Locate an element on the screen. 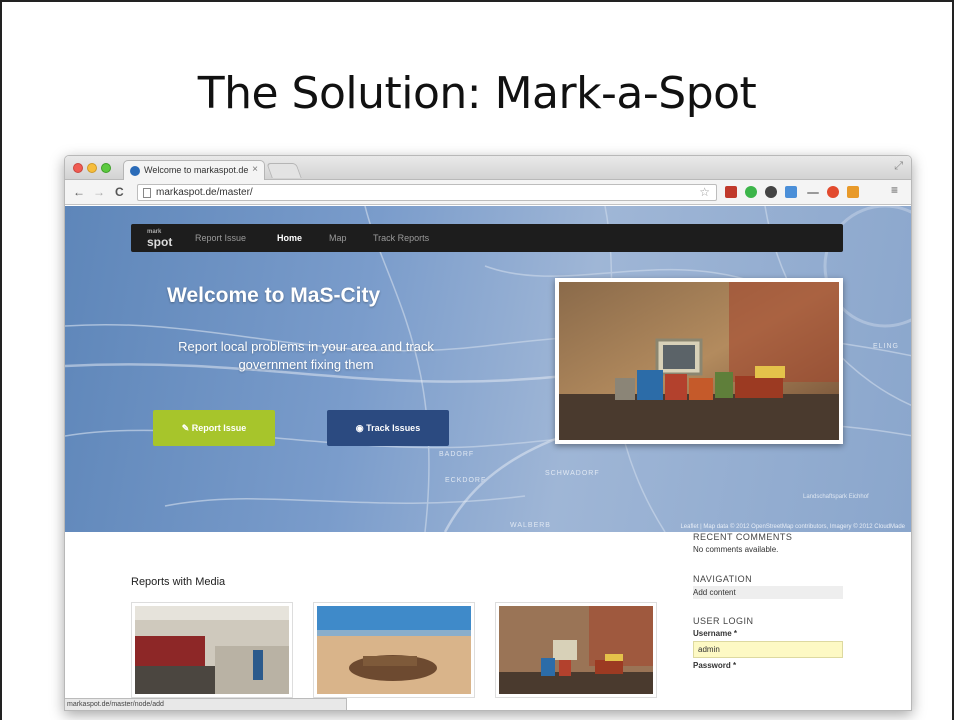  map-label: SCHWADORF is located at coordinates (572, 473).